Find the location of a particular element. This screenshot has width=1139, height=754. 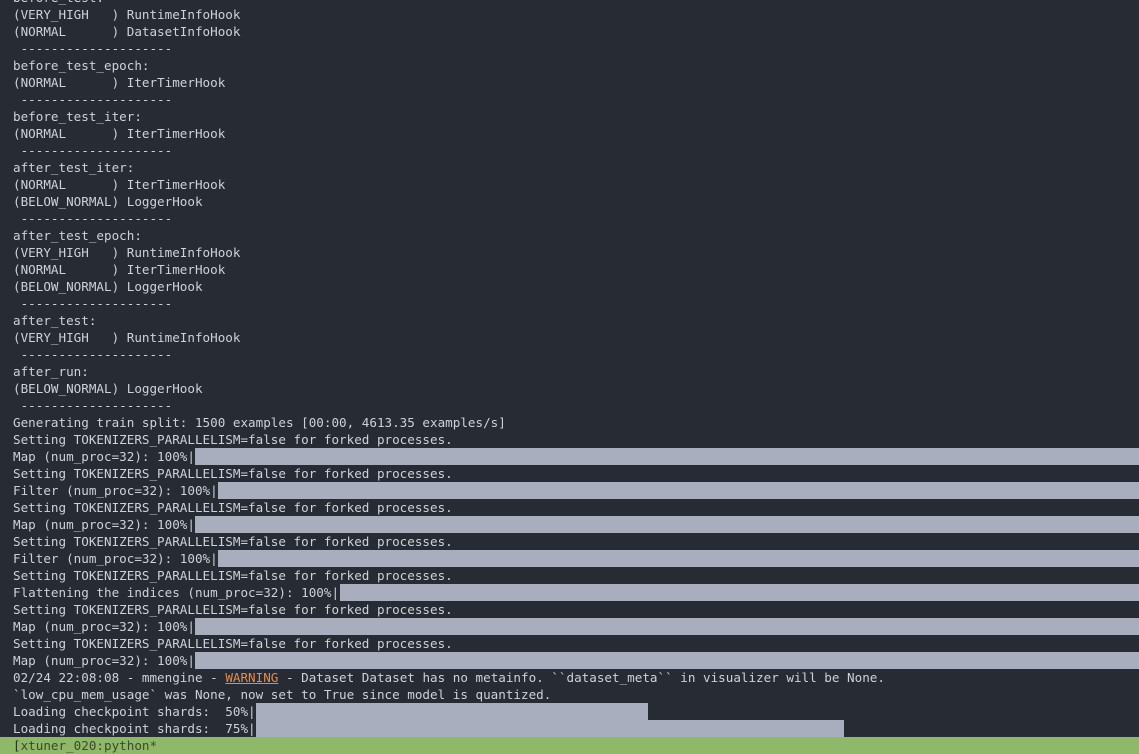

line-text: after_test_iter: is located at coordinates (74, 167).